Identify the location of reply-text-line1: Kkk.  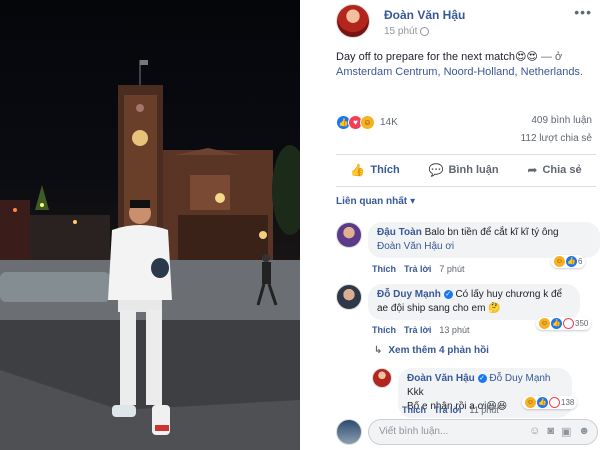
(415, 392).